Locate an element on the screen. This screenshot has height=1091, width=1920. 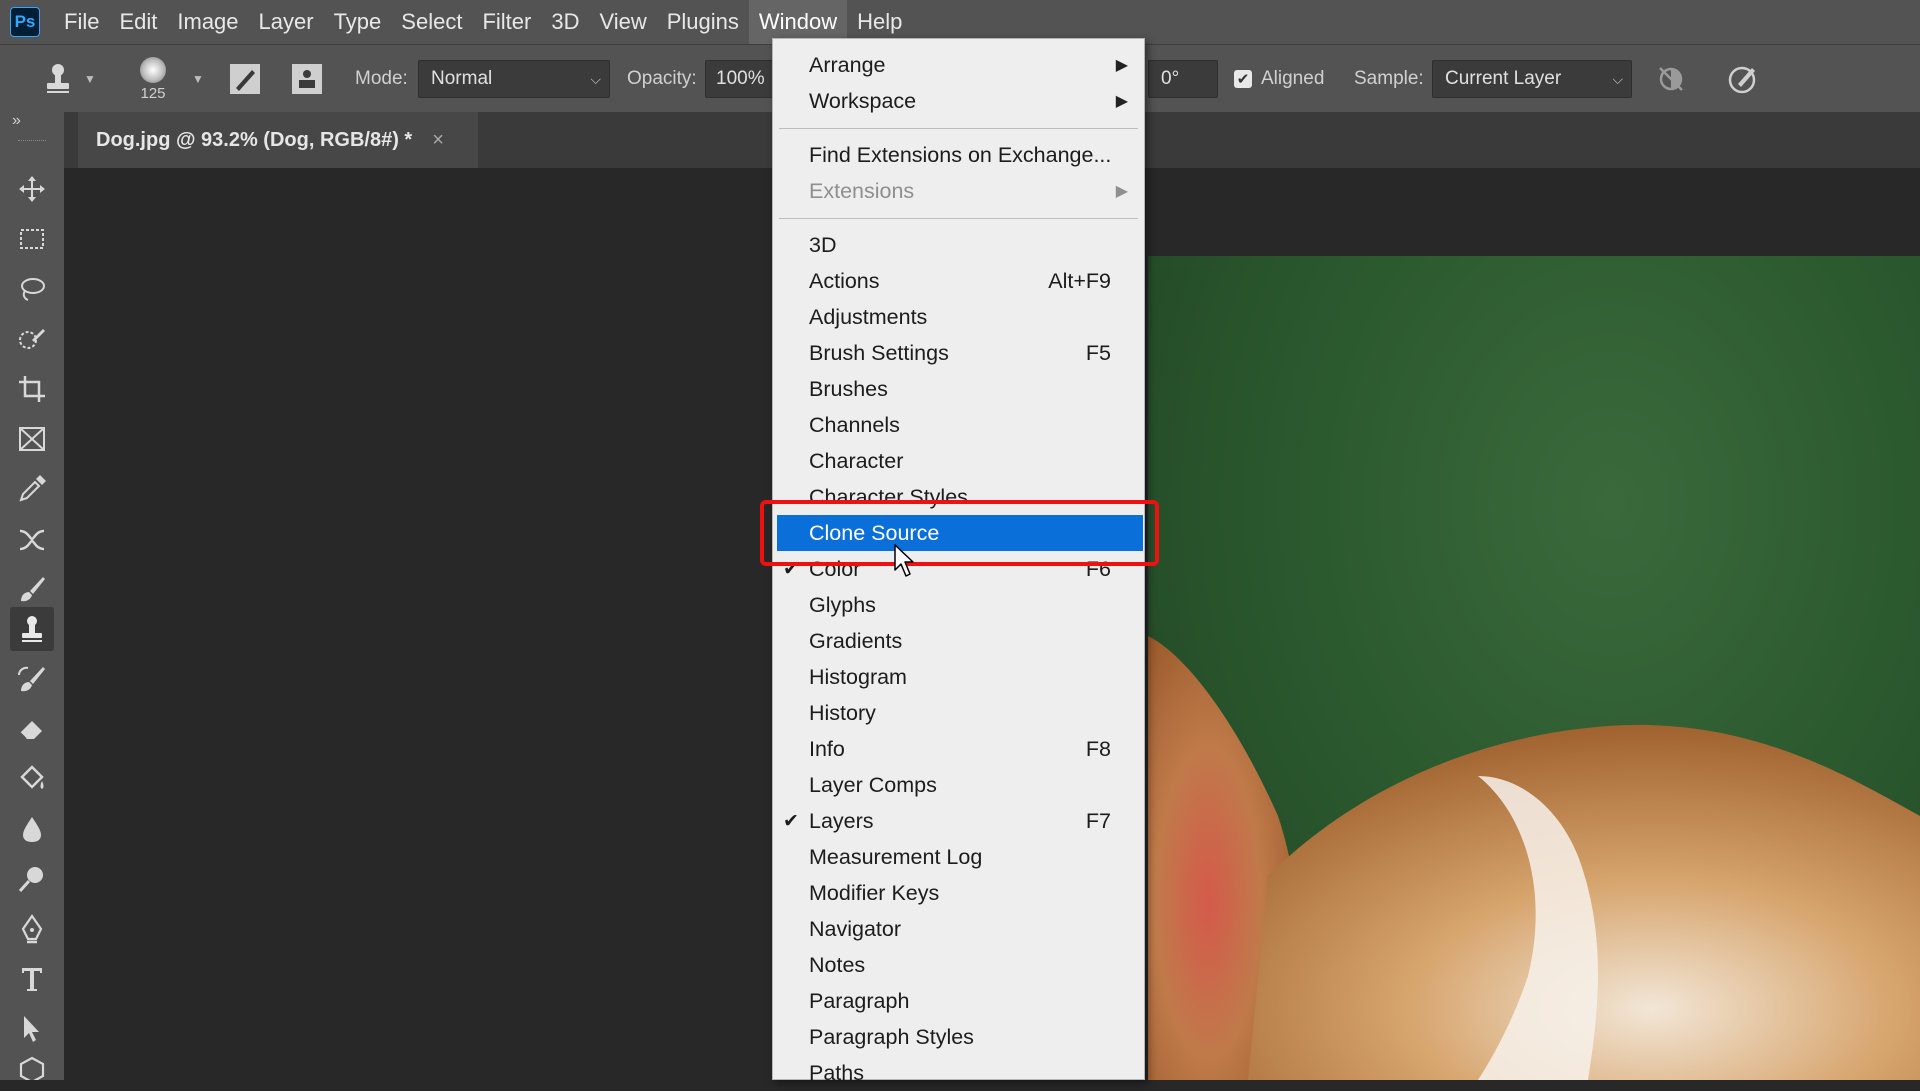
menu-item-3d: 3D is located at coordinates (958, 245).